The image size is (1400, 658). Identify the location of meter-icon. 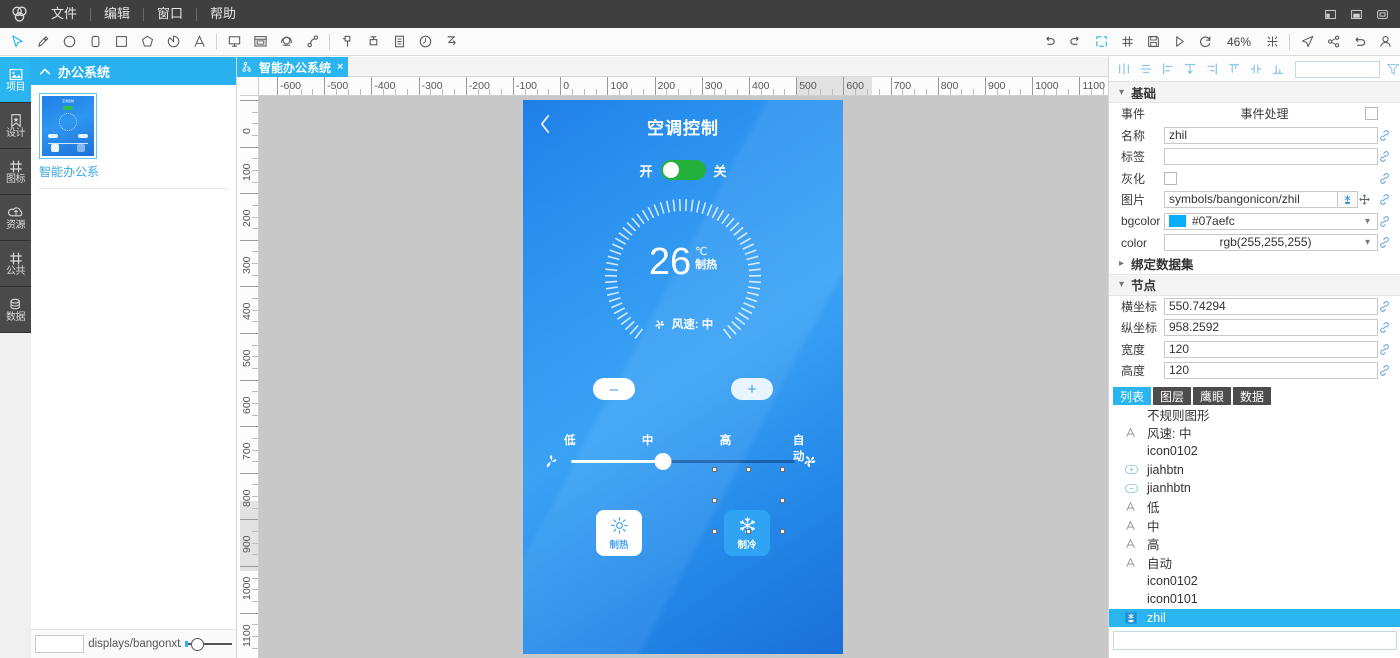
(373, 42).